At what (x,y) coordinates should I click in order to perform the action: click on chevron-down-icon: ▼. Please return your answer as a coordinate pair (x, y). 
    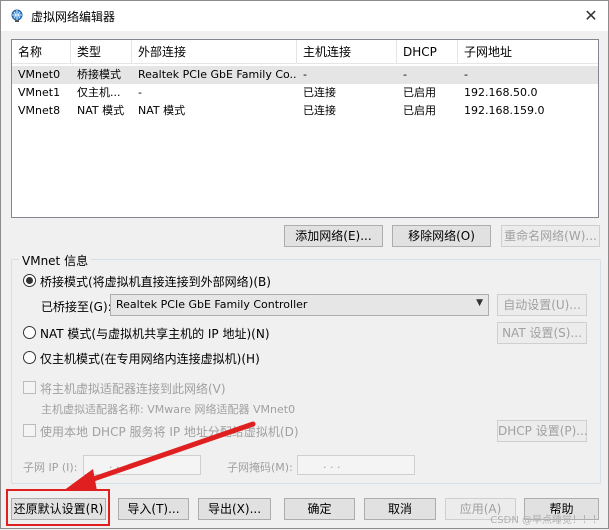
    Looking at the image, I should click on (479, 303).